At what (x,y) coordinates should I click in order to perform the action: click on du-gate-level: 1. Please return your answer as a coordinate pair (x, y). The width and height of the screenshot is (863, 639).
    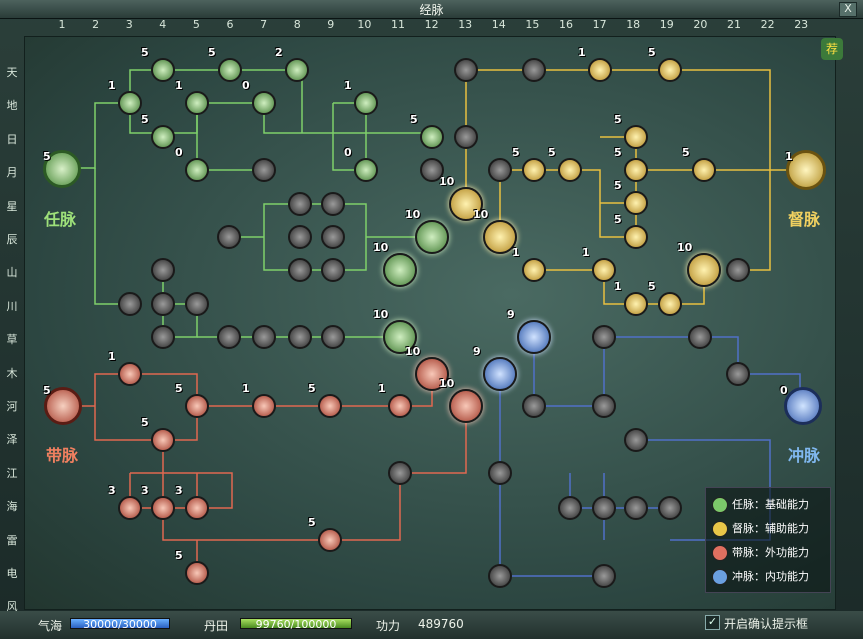
    Looking at the image, I should click on (789, 156).